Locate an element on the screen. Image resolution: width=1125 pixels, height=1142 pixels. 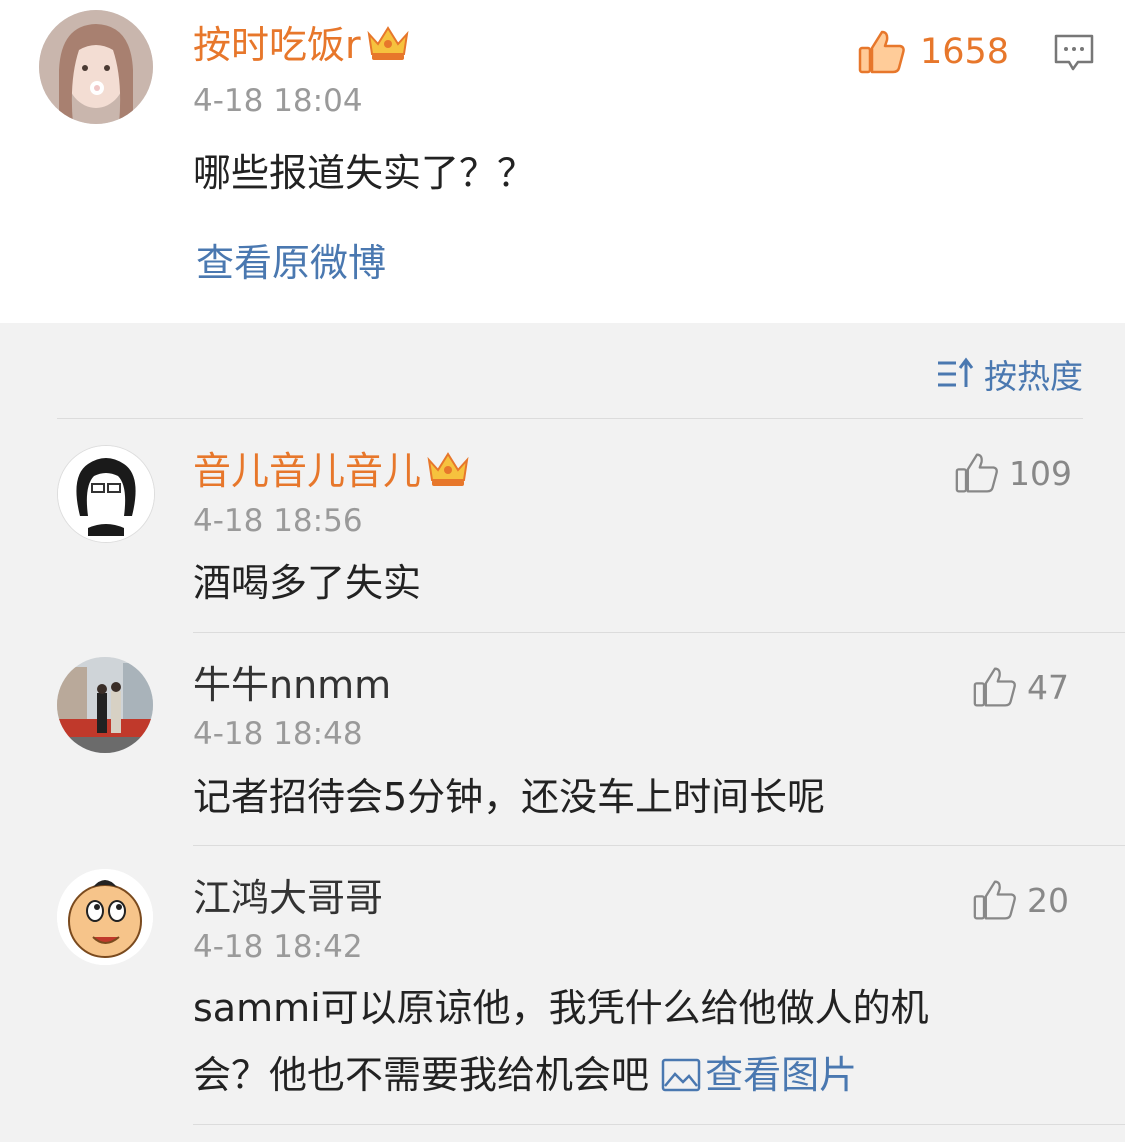
comment-username: 音儿音儿音儿 is located at coordinates (332, 471).